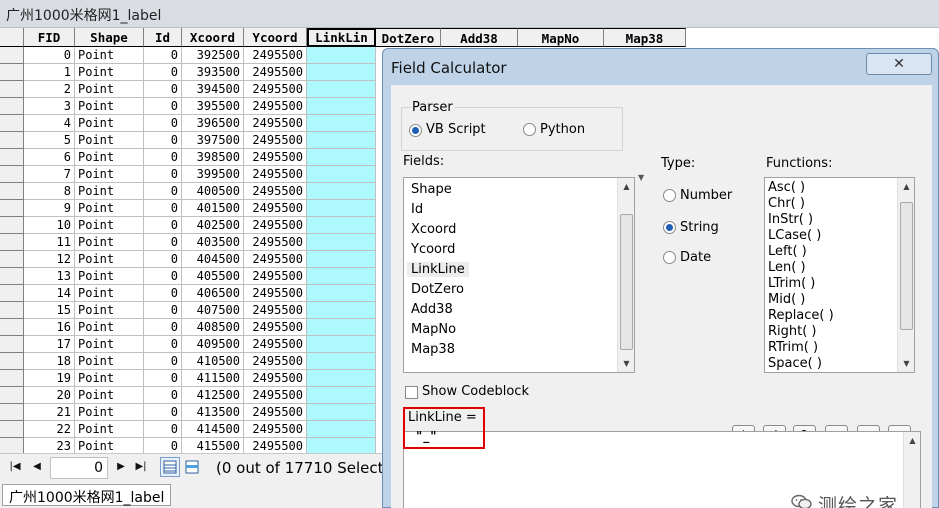 This screenshot has height=508, width=939. I want to click on table-cell: 23, so click(49, 445).